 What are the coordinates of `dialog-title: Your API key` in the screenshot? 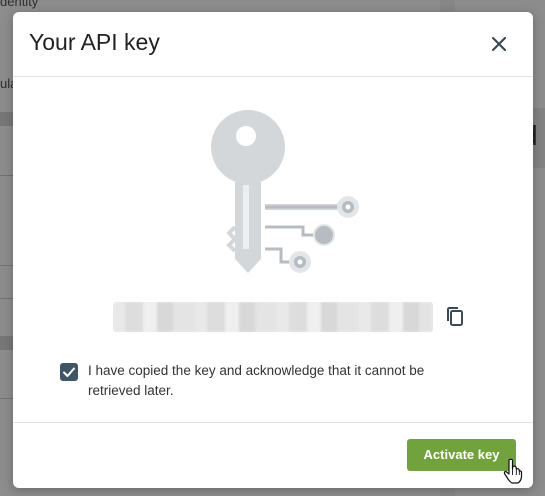 It's located at (94, 42).